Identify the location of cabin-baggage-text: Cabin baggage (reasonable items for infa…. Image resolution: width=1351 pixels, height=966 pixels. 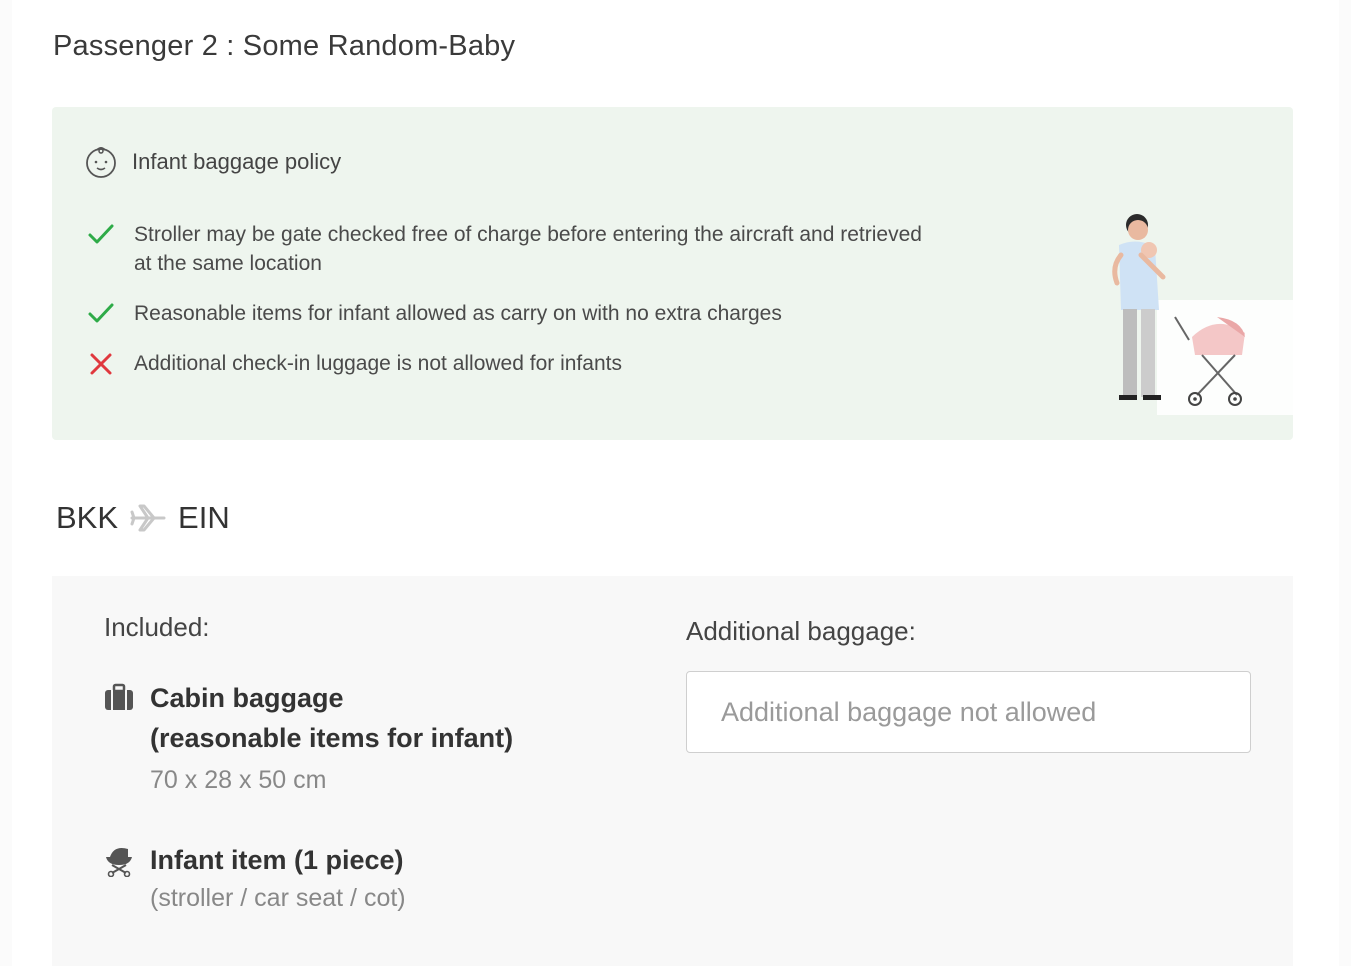
(331, 738).